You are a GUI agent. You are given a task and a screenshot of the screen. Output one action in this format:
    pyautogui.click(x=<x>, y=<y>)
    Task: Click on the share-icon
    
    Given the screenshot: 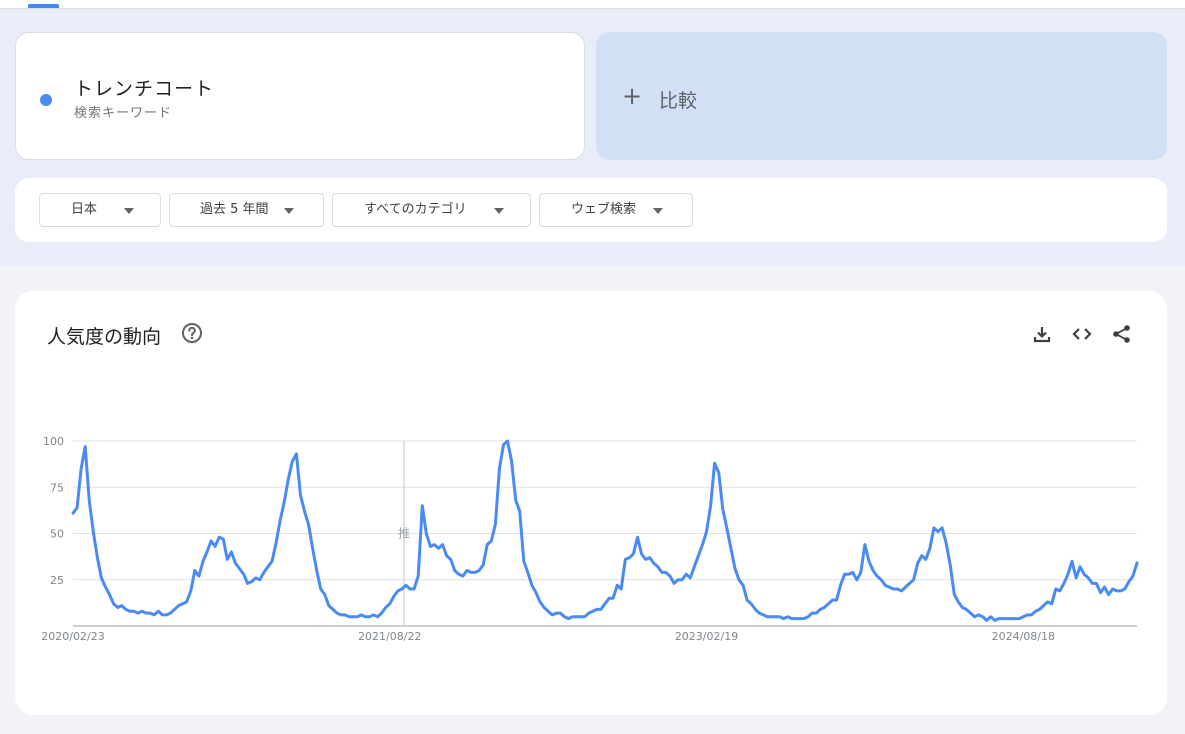 What is the action you would take?
    pyautogui.click(x=1122, y=334)
    